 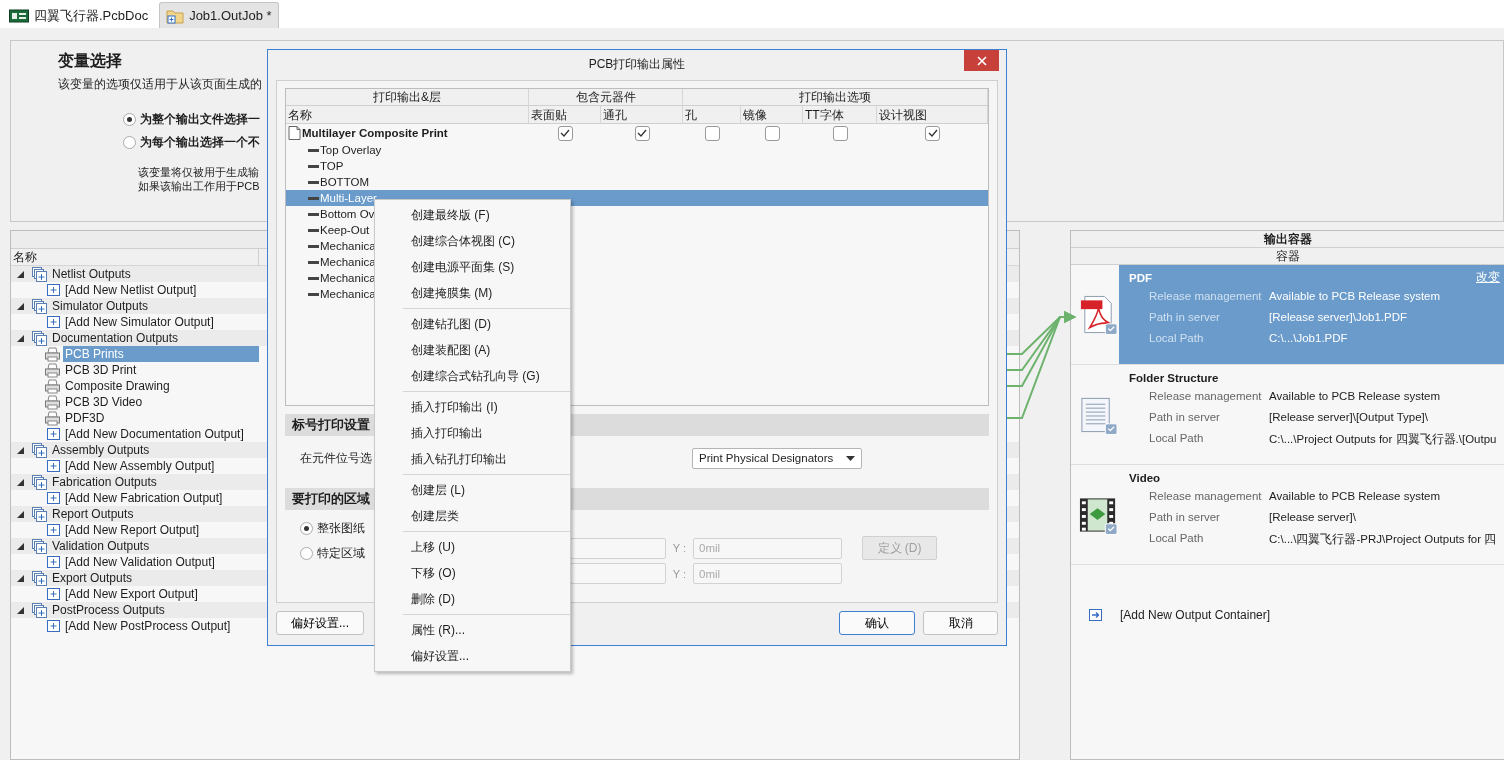 What do you see at coordinates (161, 370) in the screenshot?
I see `output-item: PCB 3D Print` at bounding box center [161, 370].